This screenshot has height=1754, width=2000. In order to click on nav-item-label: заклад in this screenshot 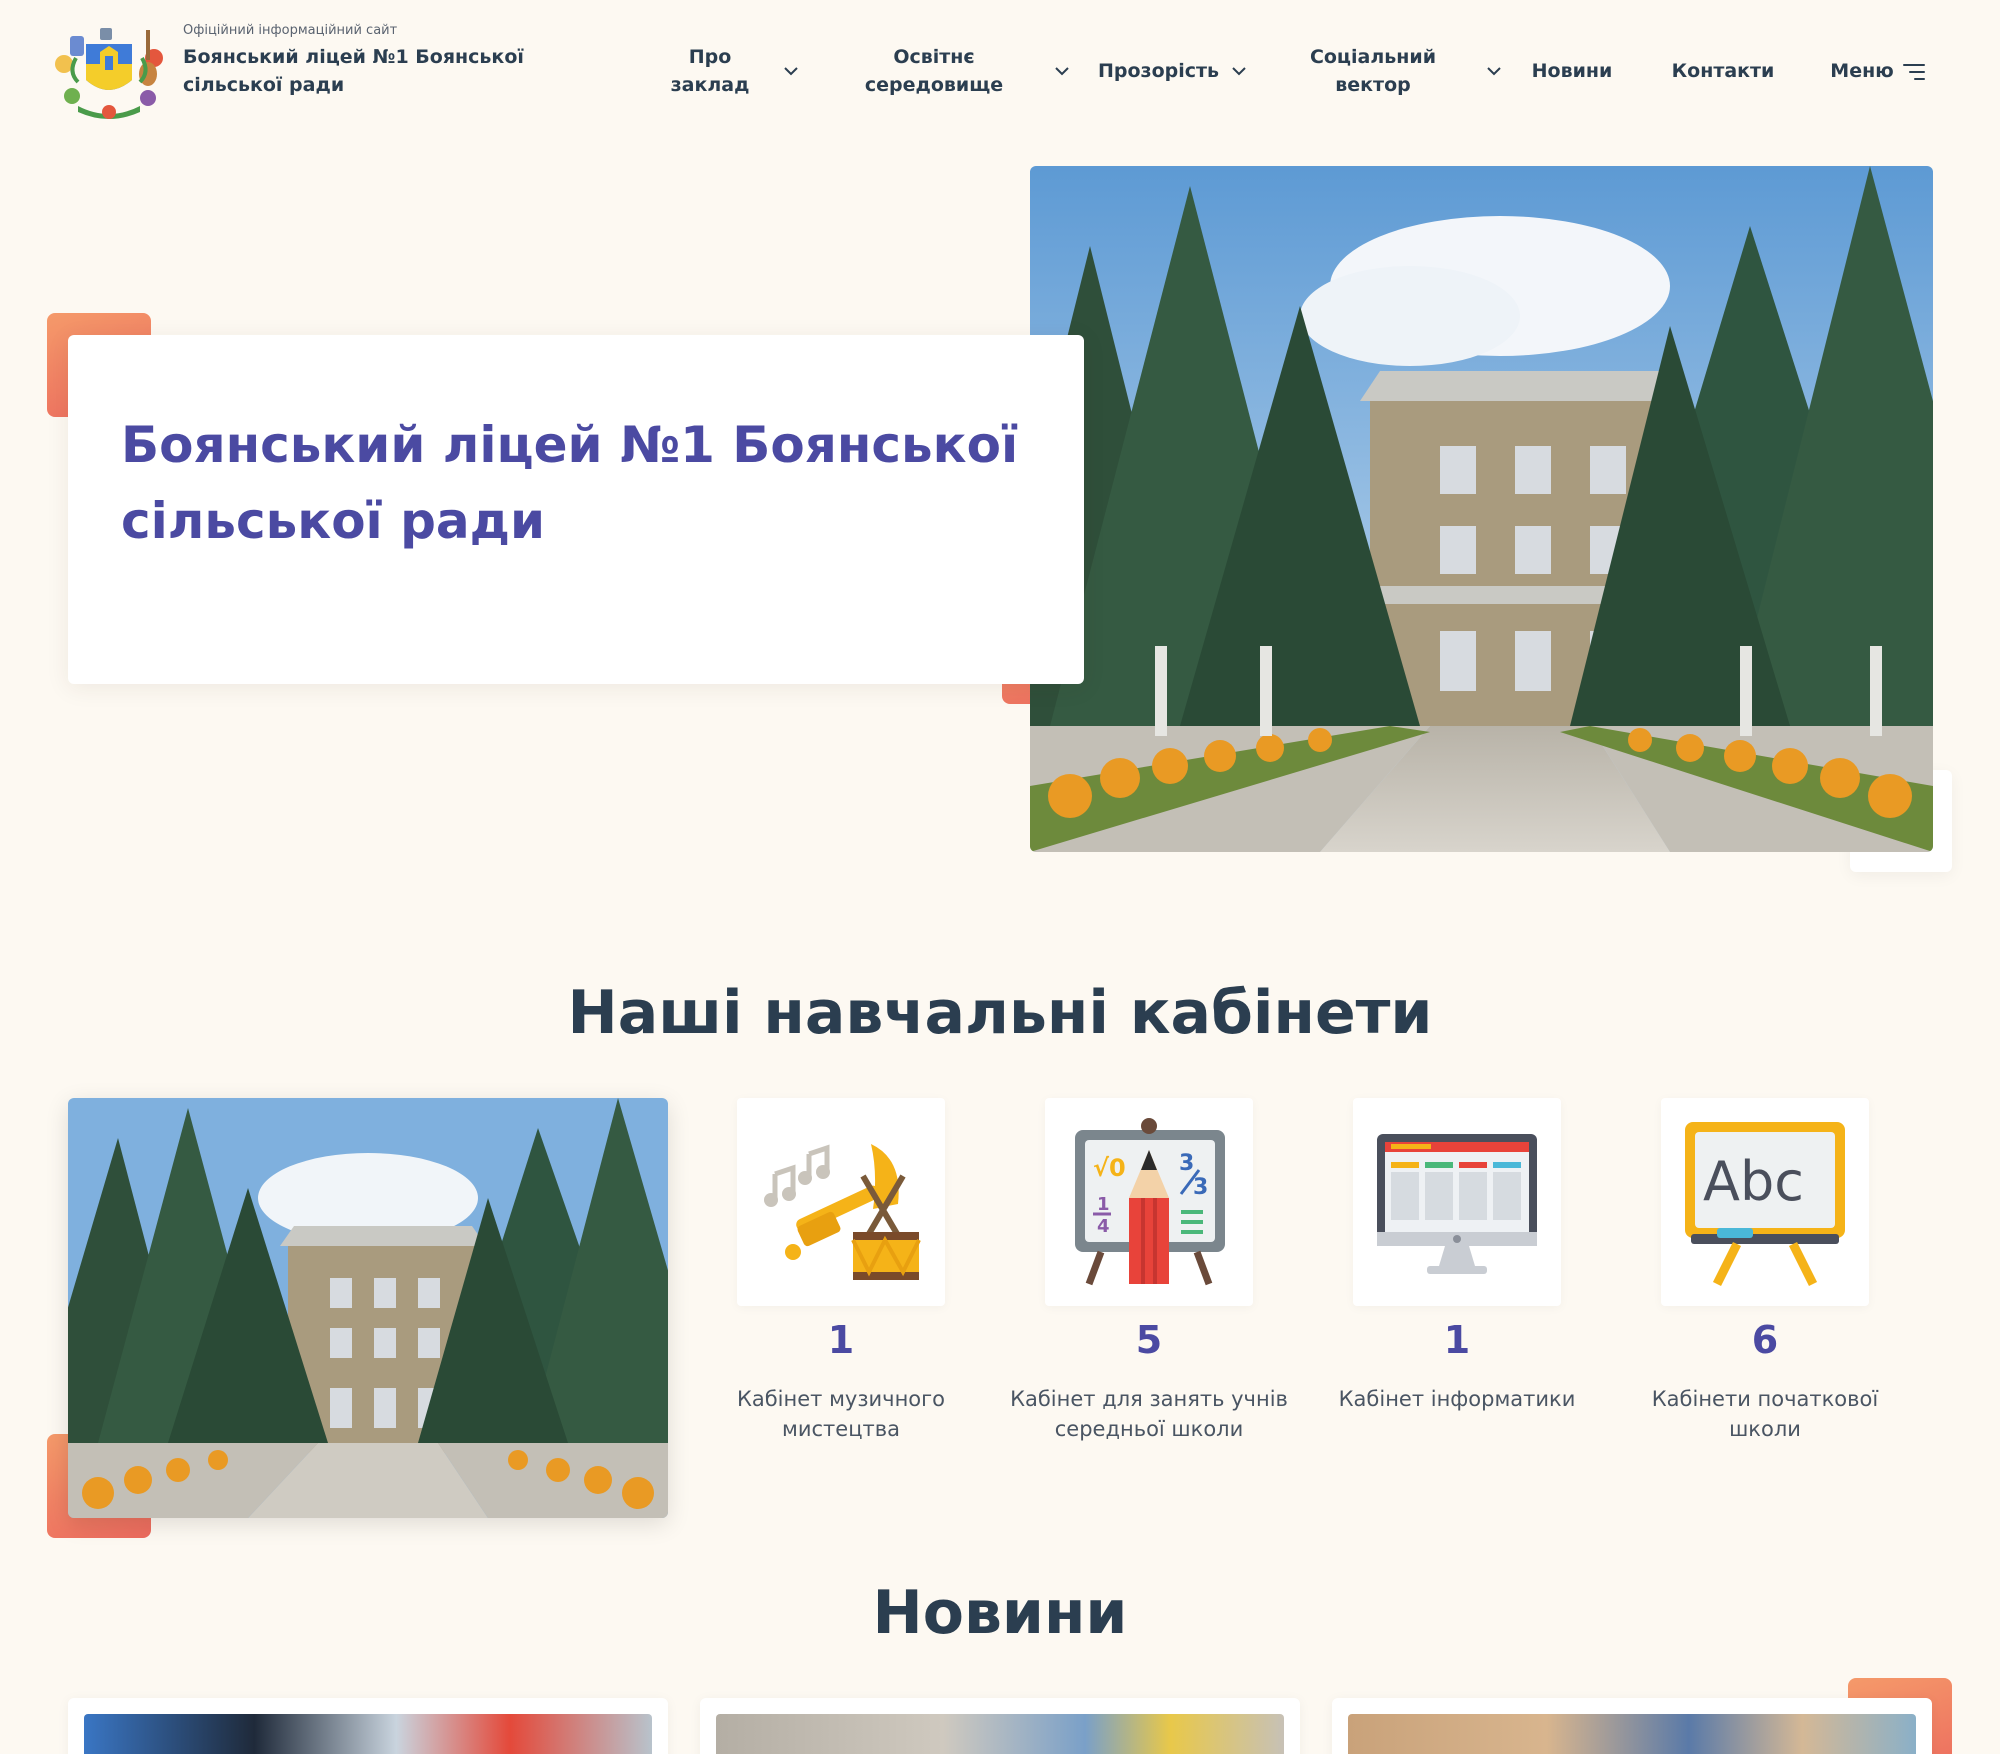, I will do `click(710, 85)`.